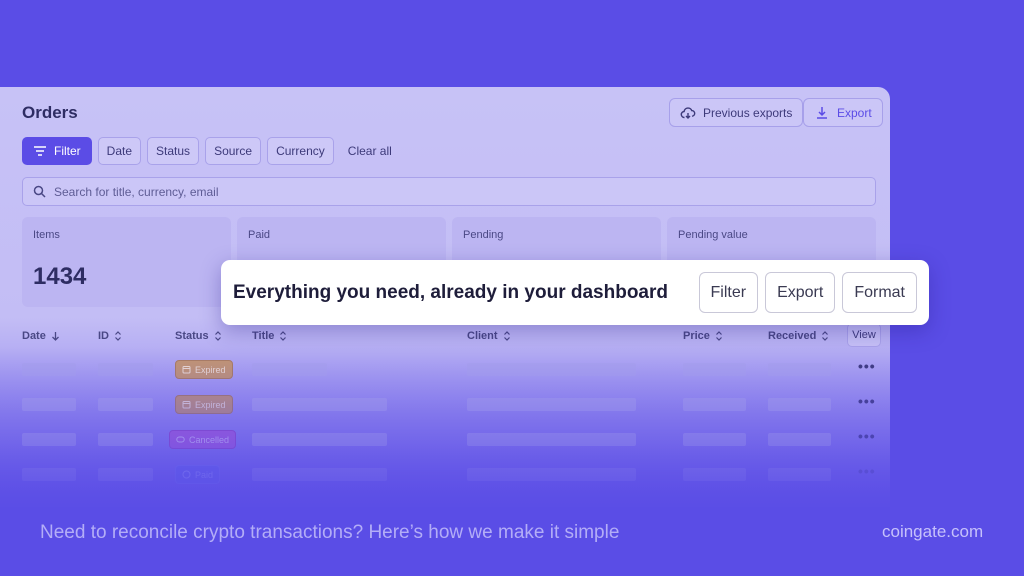 The image size is (1024, 576). Describe the element at coordinates (233, 151) in the screenshot. I see `source-filter-chip: Source` at that location.